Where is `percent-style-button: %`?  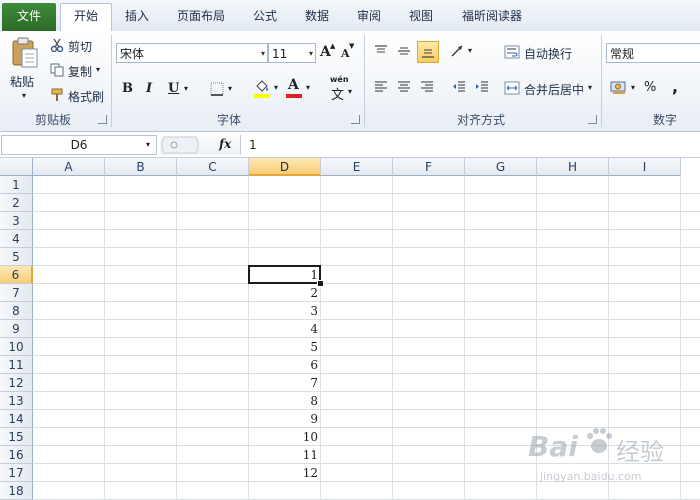
percent-style-button: % is located at coordinates (652, 89).